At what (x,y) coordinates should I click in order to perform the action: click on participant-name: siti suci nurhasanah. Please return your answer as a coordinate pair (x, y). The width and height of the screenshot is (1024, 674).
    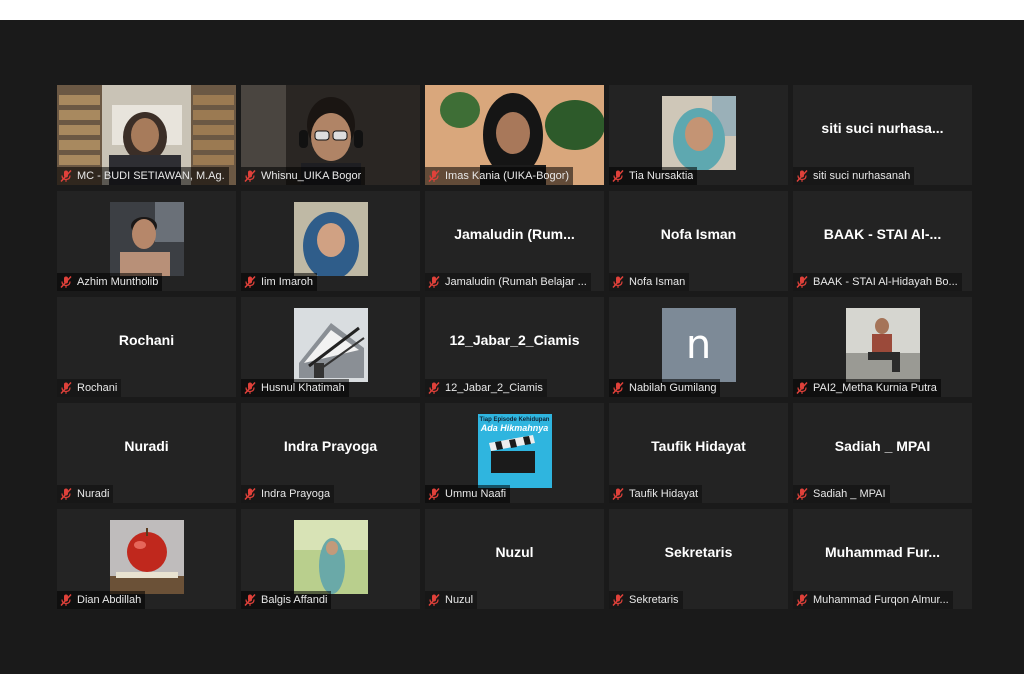
    Looking at the image, I should click on (862, 176).